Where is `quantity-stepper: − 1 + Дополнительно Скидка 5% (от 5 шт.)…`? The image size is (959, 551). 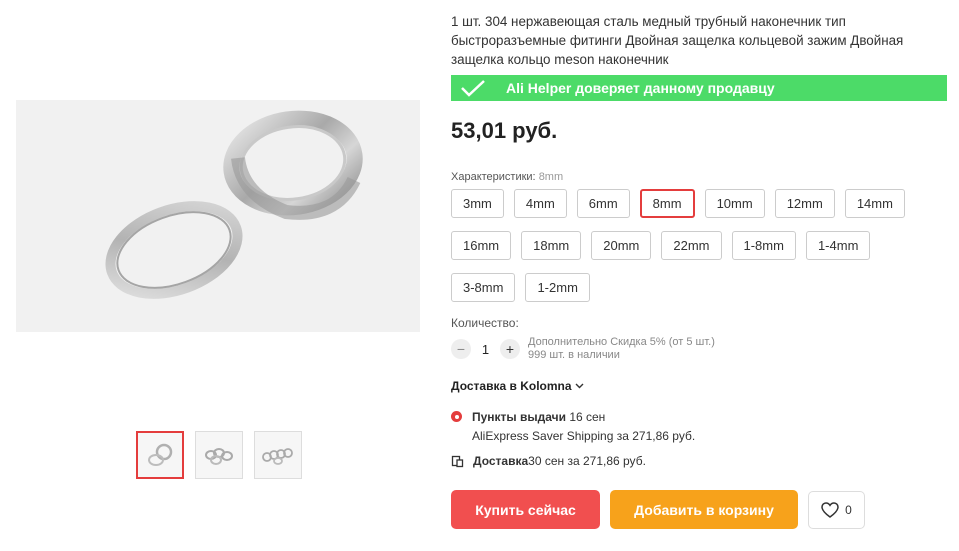
quantity-stepper: − 1 + Дополнительно Скидка 5% (от 5 шт.)… is located at coordinates (701, 349).